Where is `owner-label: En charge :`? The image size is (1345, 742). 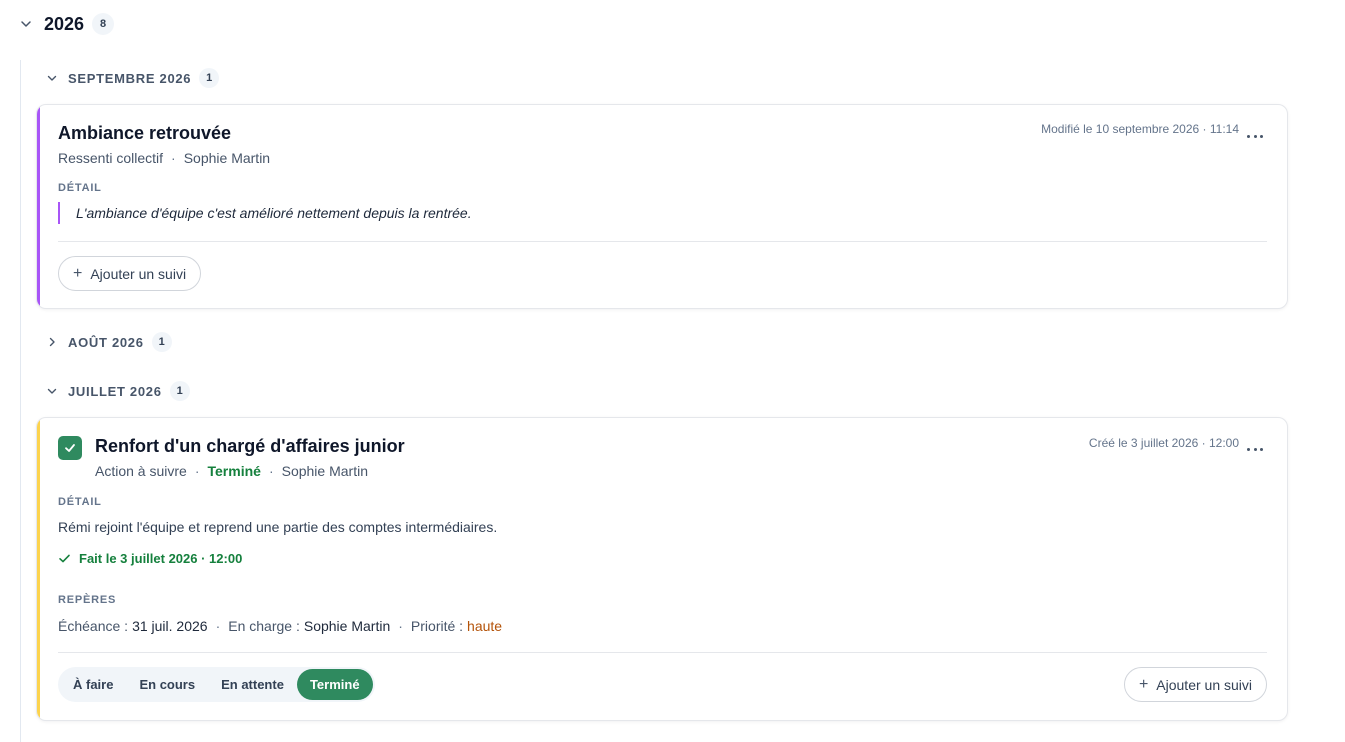
owner-label: En charge : is located at coordinates (264, 626).